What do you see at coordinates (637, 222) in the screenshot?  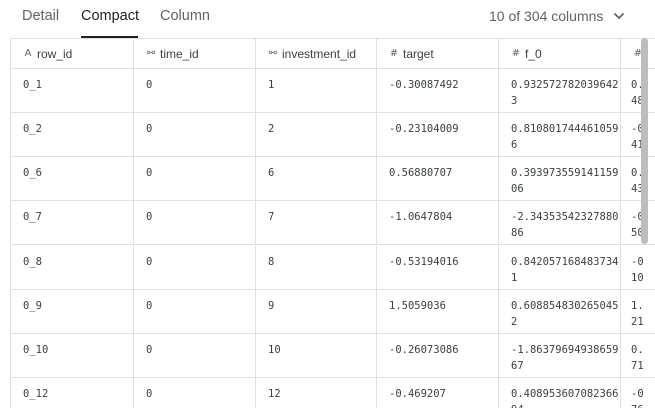 I see `cell-f-1: -0 50` at bounding box center [637, 222].